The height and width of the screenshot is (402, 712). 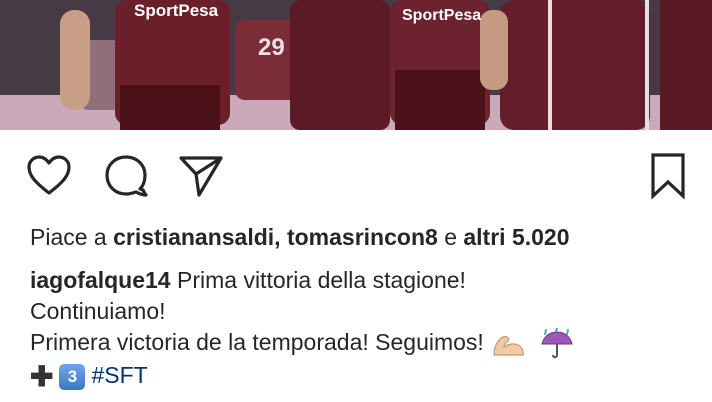 What do you see at coordinates (72, 376) in the screenshot?
I see `keycap-three-icon: 3` at bounding box center [72, 376].